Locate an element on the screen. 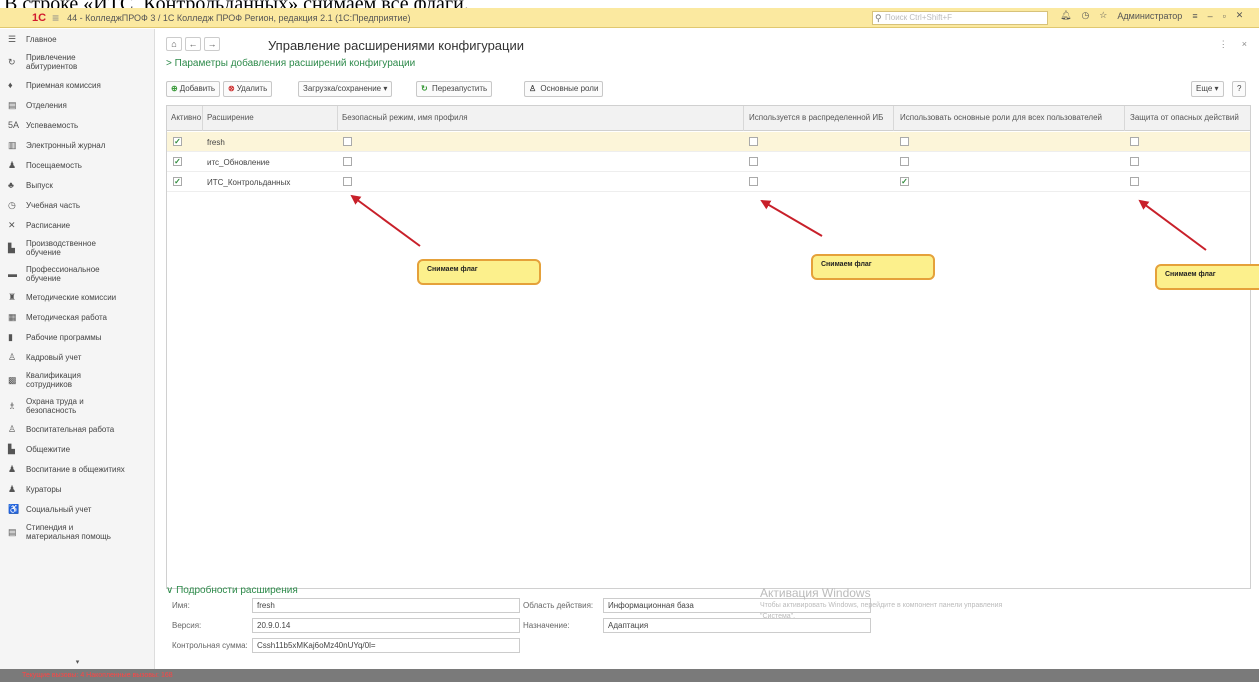  home-button: ⌂ is located at coordinates (174, 44).